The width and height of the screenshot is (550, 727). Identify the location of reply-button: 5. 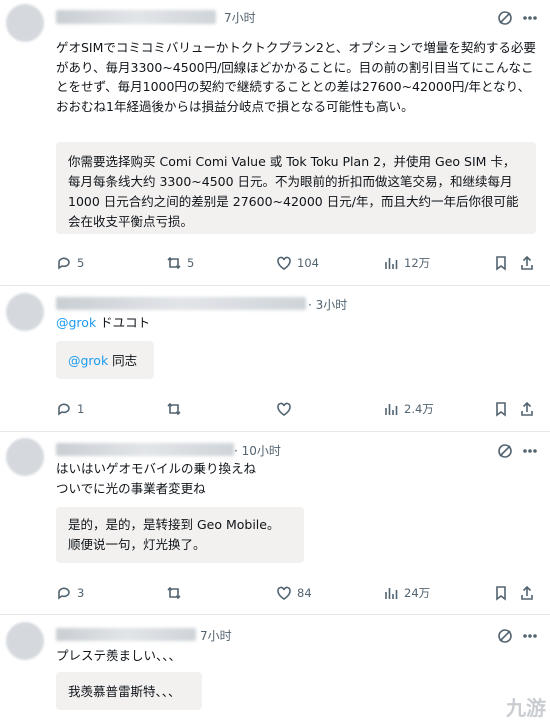
(70, 263).